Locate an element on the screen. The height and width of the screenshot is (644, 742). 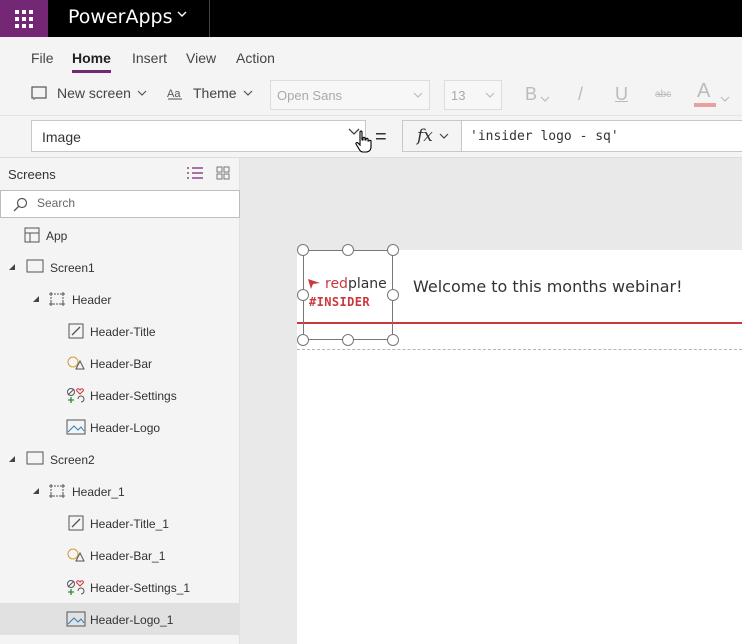
tree-item-label: Header-Logo_1 is located at coordinates (132, 620).